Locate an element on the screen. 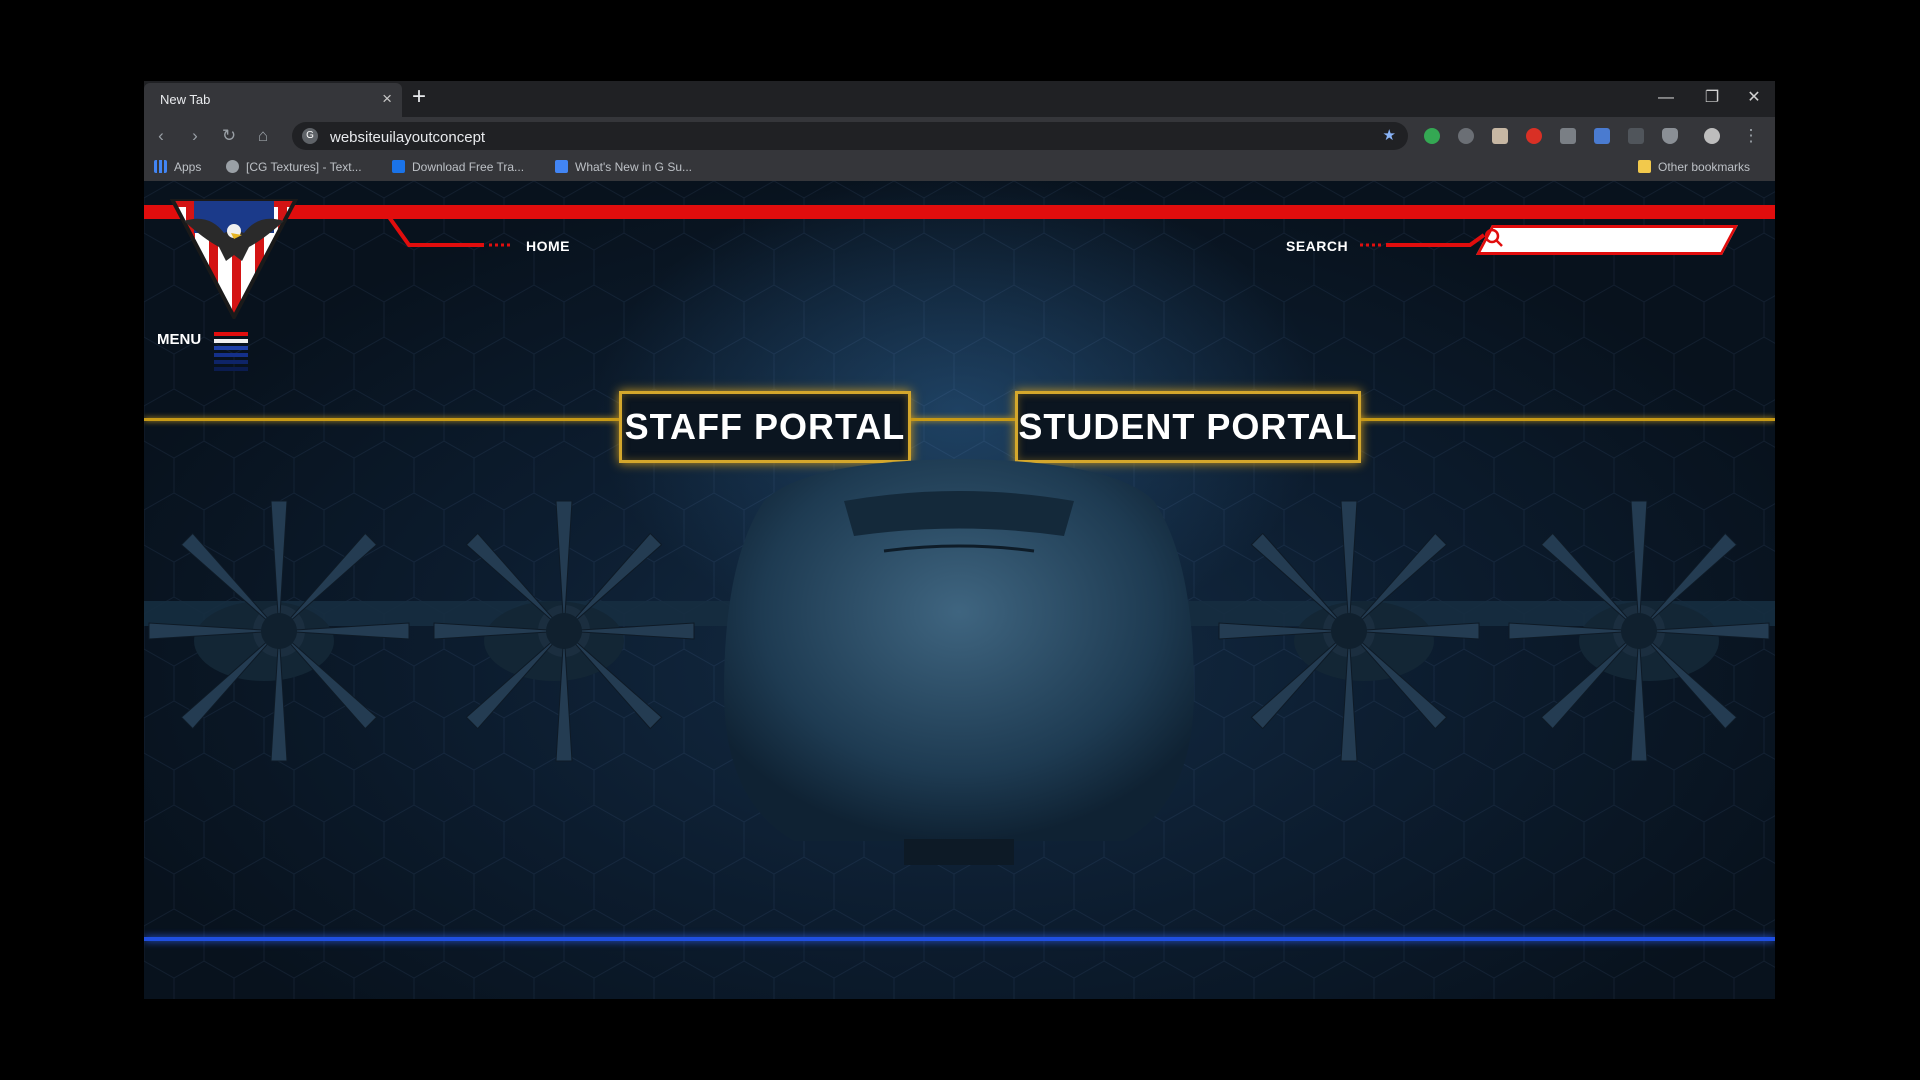 The image size is (1920, 1080). p-logo-icon is located at coordinates (398, 166).